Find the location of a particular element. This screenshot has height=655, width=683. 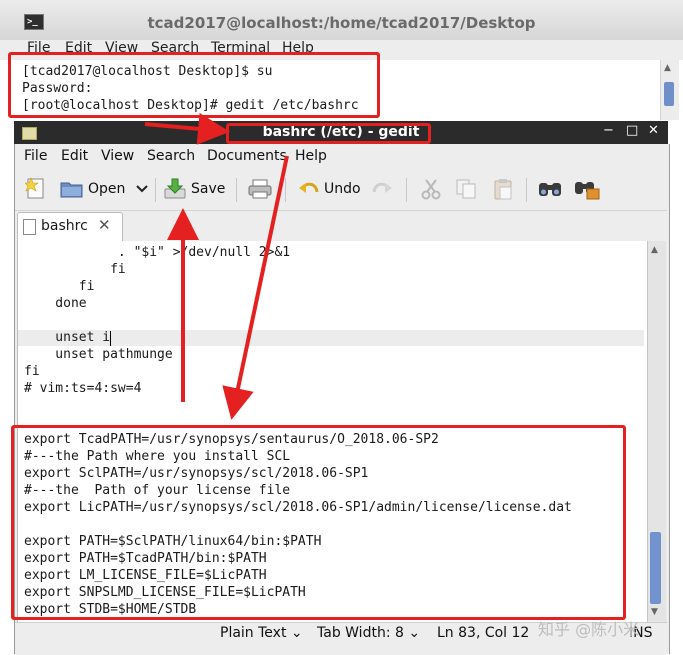

save-icon is located at coordinates (175, 189).